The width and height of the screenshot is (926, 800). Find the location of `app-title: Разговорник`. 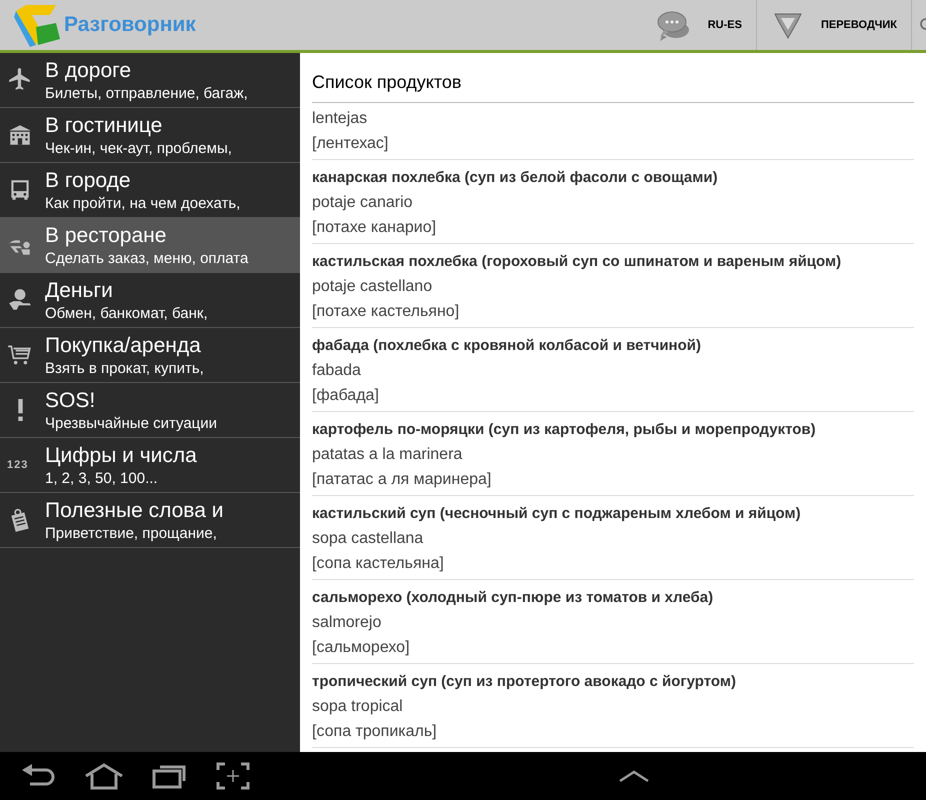

app-title: Разговорник is located at coordinates (130, 25).